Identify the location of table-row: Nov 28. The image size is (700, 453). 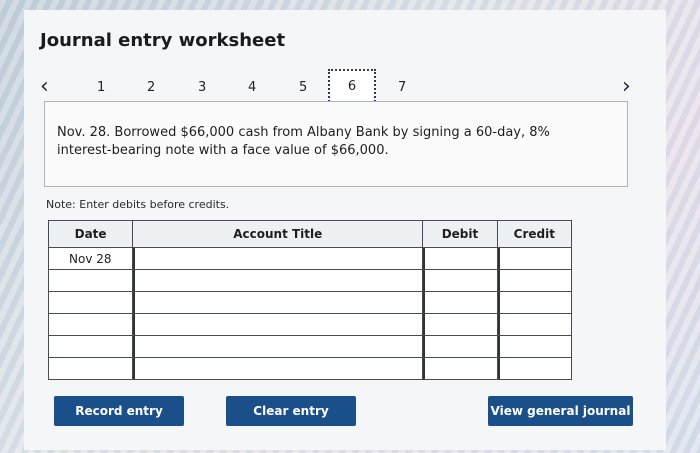
(310, 258).